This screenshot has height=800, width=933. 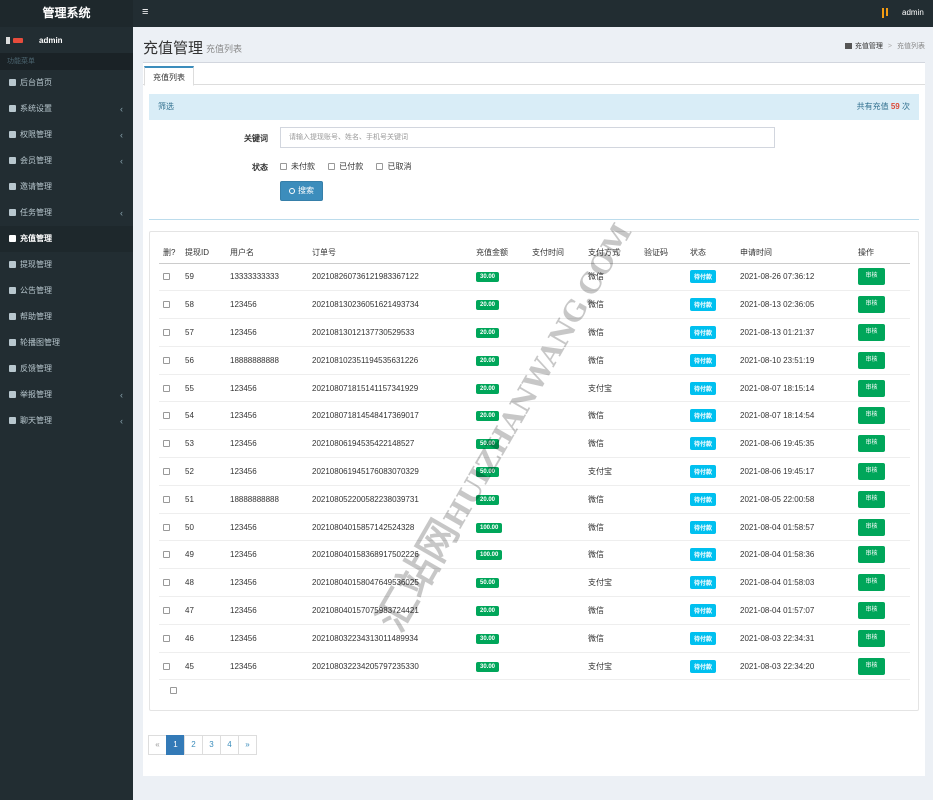 I want to click on sidebar-item-2: 权限管理 ‹, so click(x=66, y=135).